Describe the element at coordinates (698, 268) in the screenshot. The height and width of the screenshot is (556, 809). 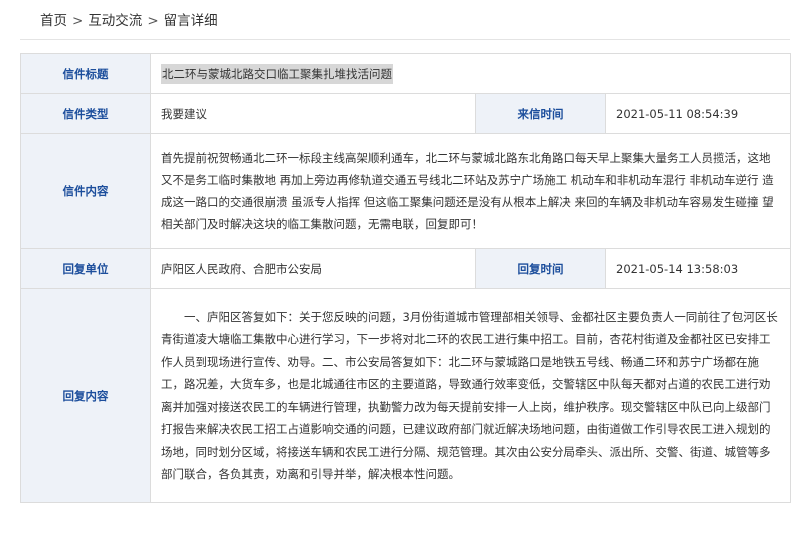
I see `reply-date-value: 2021-05-14 13:58:03` at that location.